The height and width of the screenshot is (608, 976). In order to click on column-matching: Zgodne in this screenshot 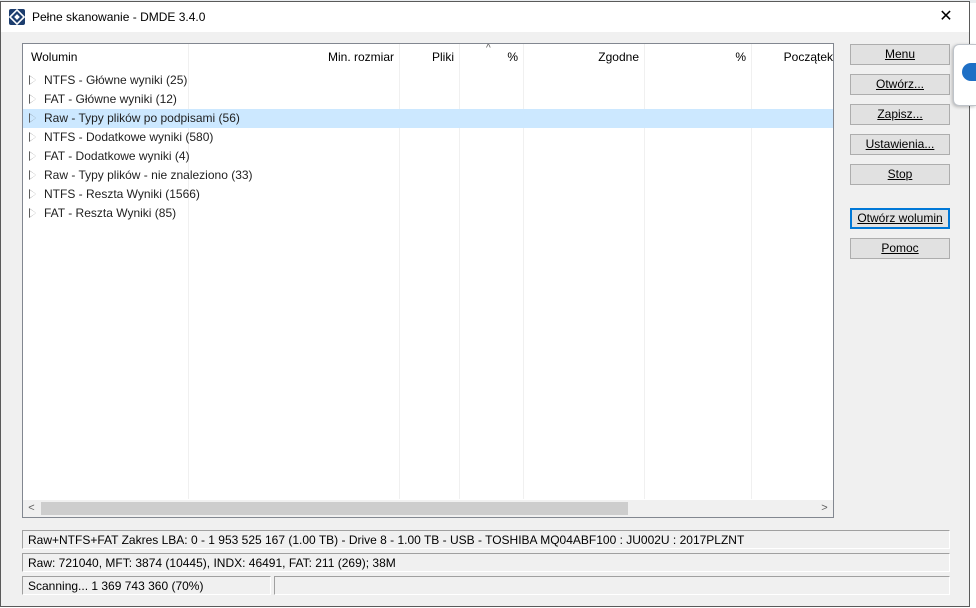, I will do `click(583, 57)`.